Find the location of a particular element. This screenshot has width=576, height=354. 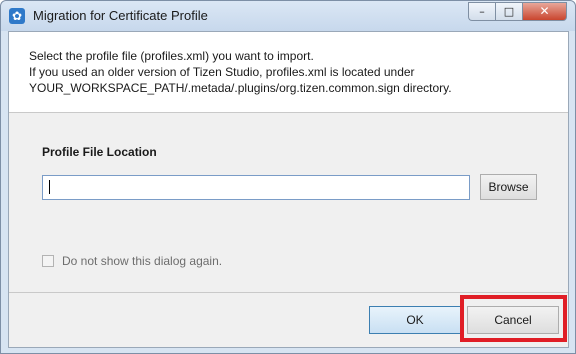

minimize-button: – is located at coordinates (481, 11).